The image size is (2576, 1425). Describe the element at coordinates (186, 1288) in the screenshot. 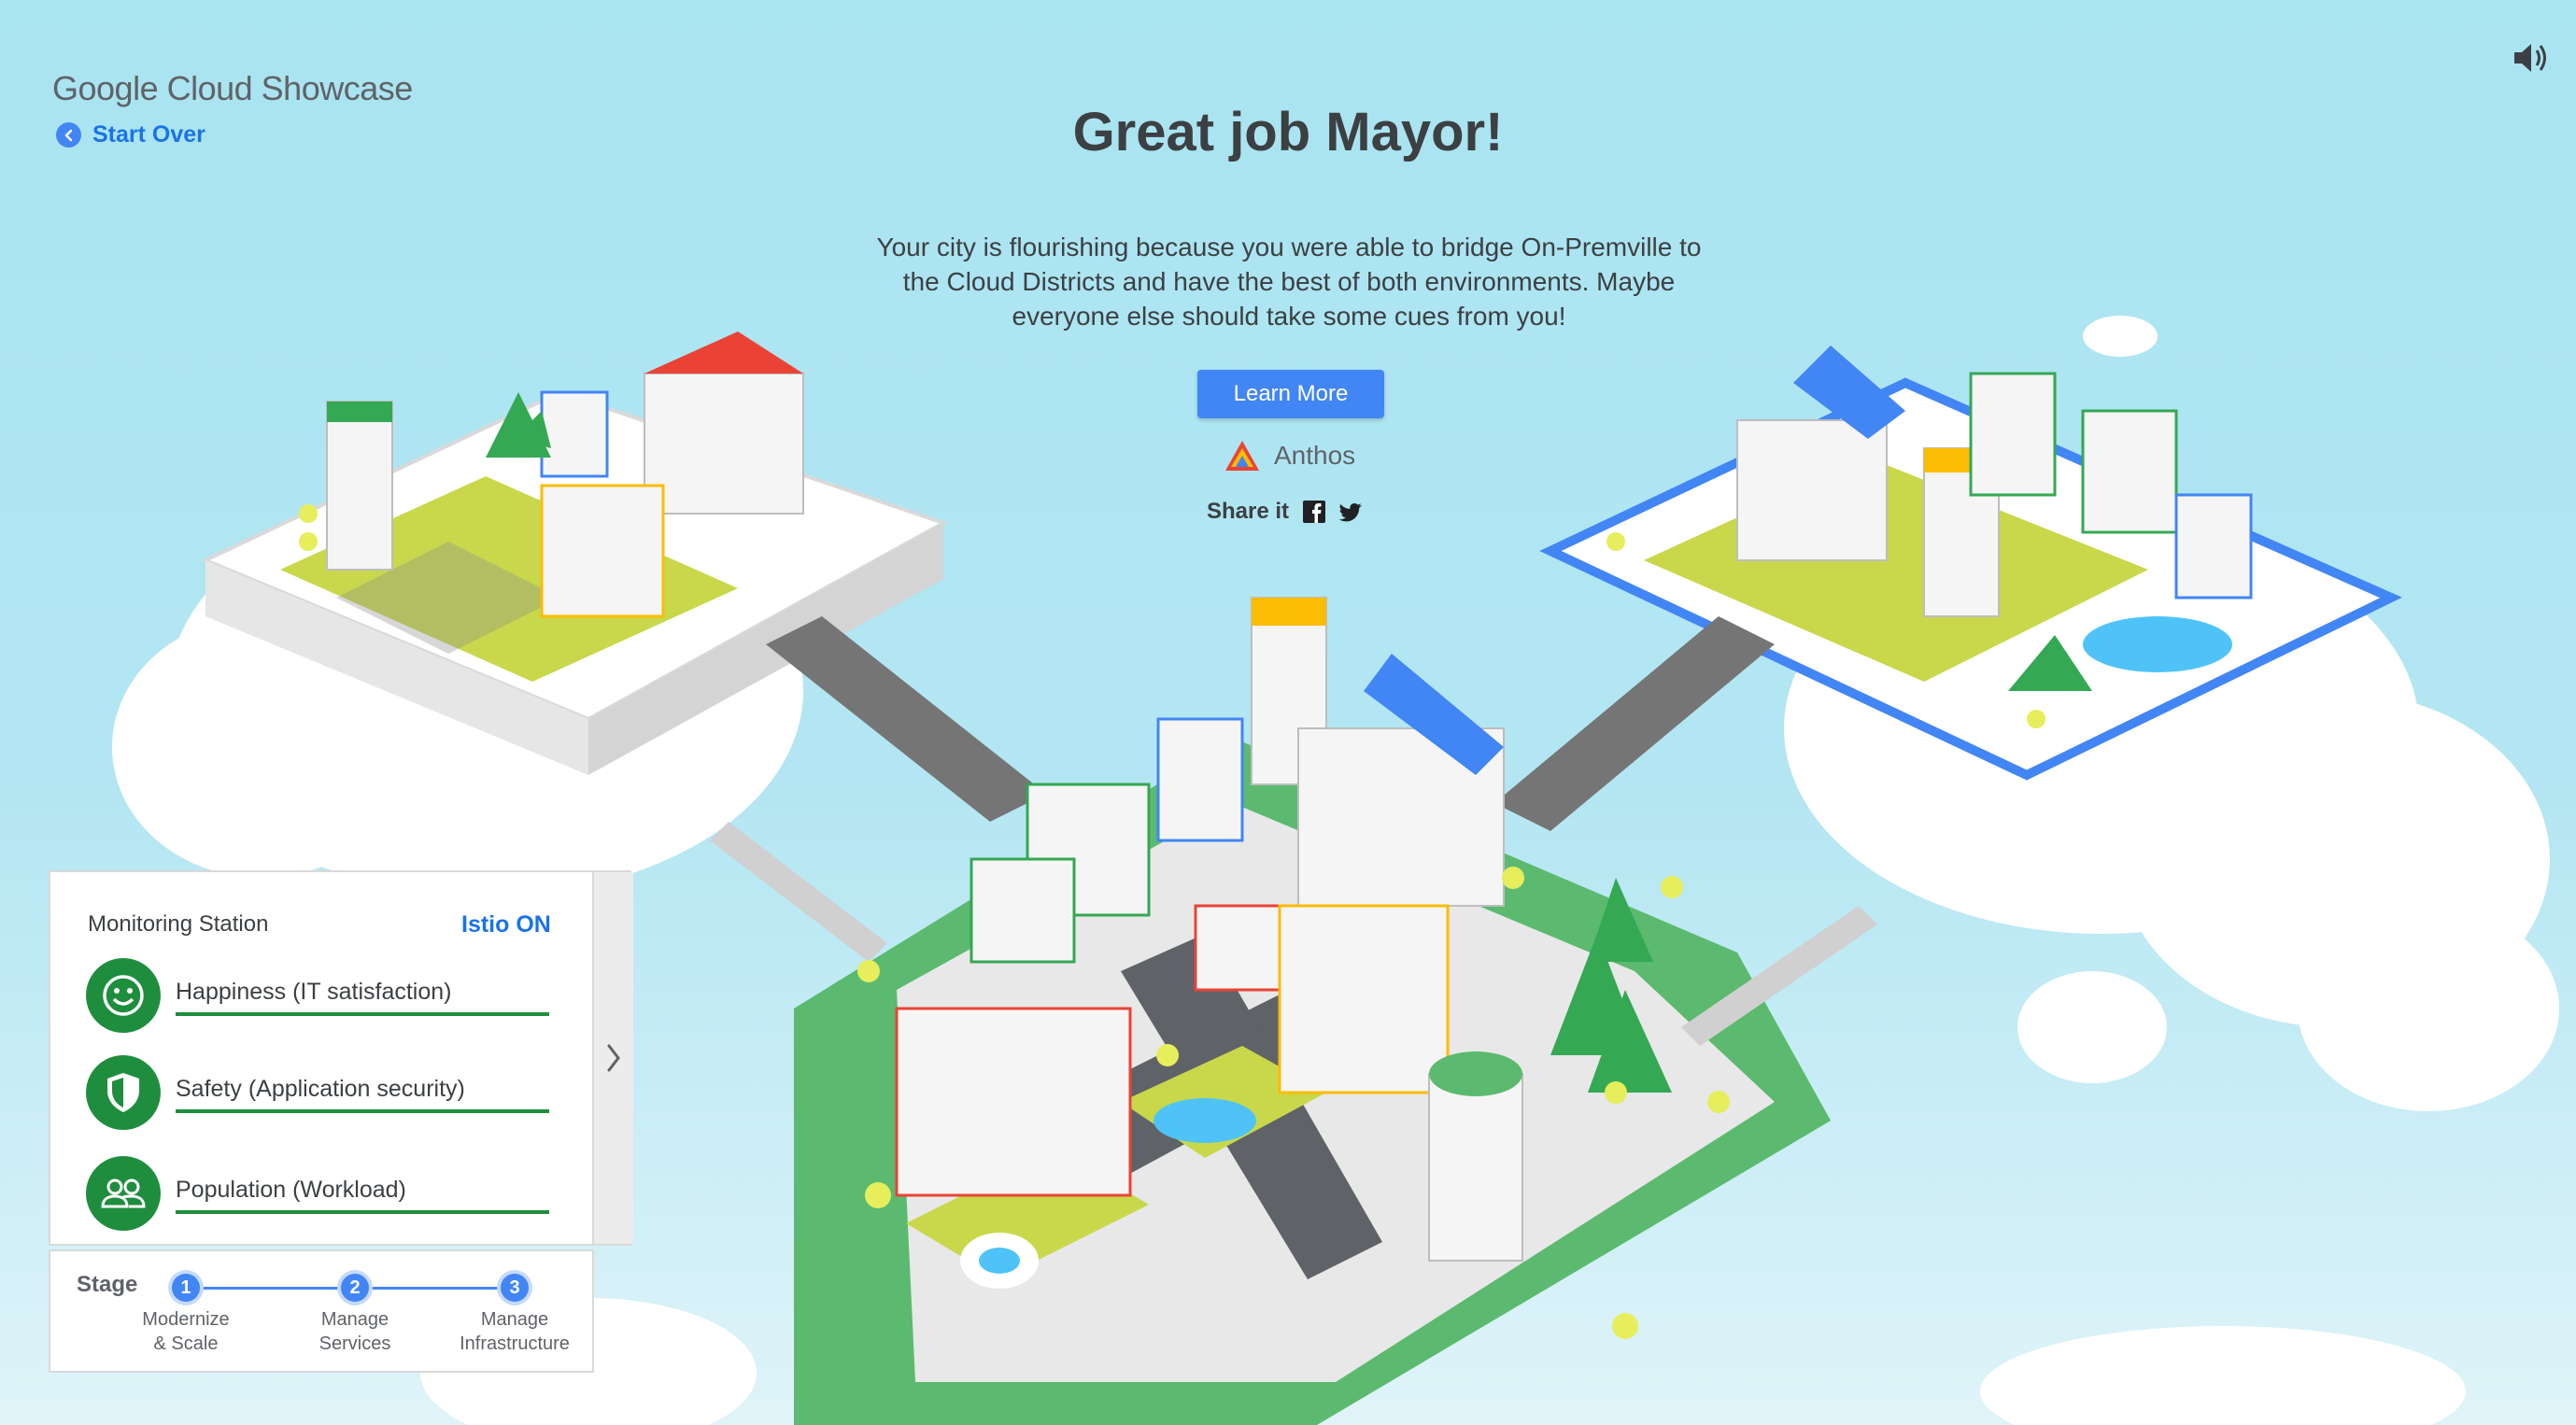

I see `stage-step-1: 1` at that location.